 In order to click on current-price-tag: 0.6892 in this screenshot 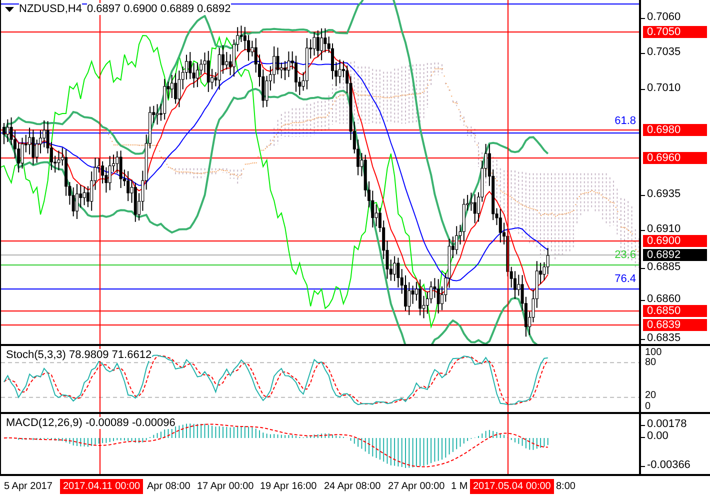, I will do `click(675, 255)`.